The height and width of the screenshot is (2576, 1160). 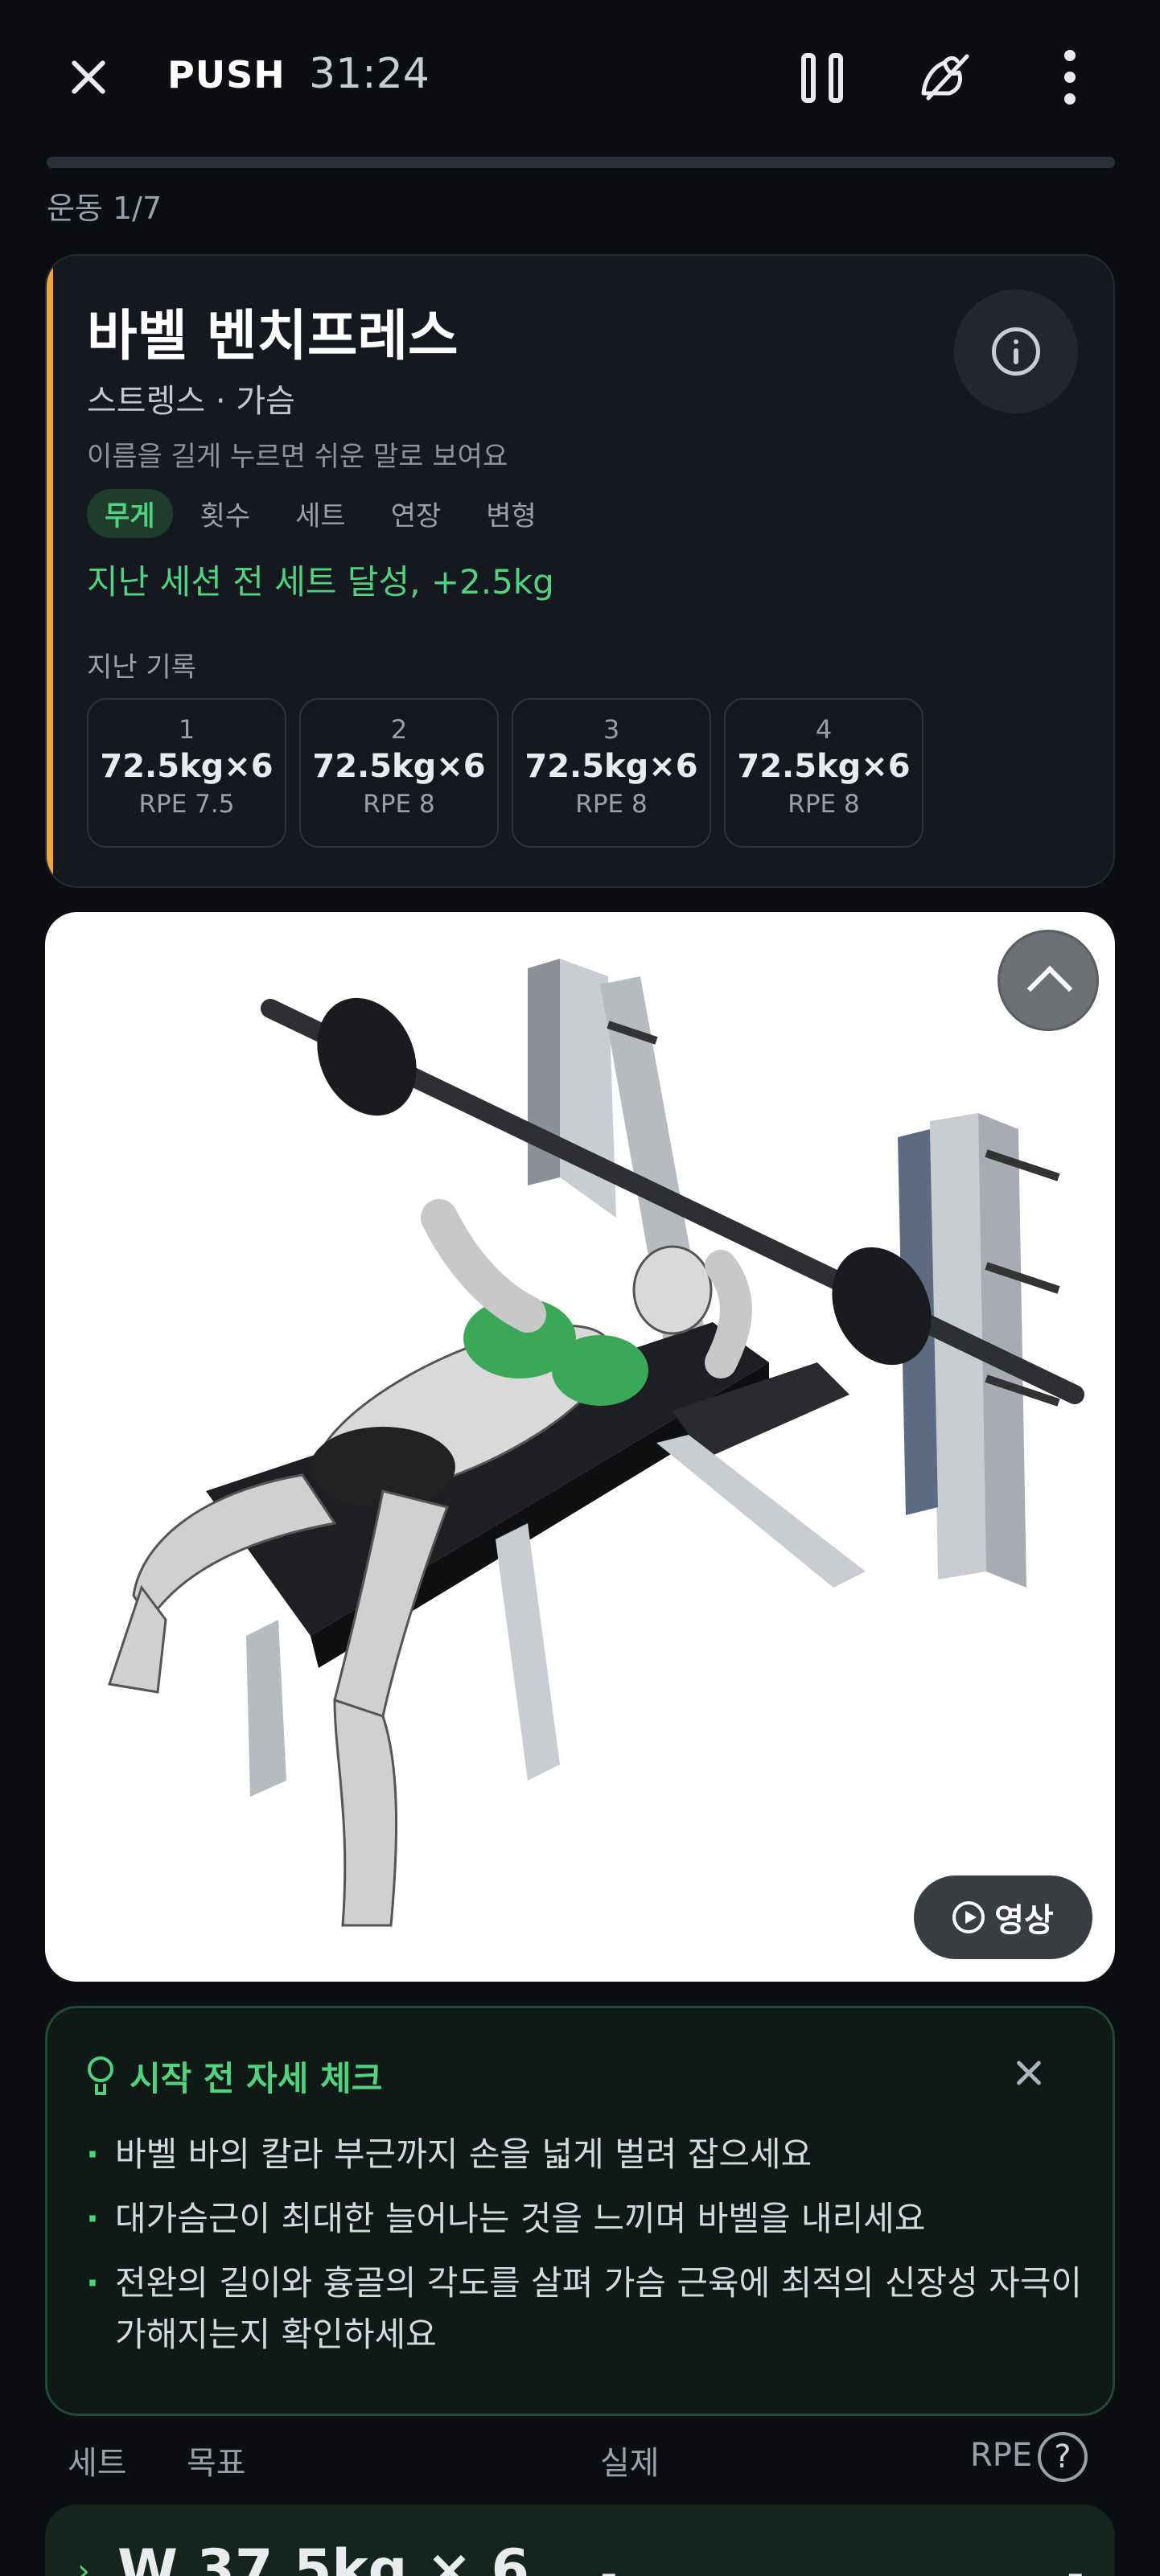 I want to click on history-item: 1 72.5kg×6 RPE 7.5, so click(x=186, y=773).